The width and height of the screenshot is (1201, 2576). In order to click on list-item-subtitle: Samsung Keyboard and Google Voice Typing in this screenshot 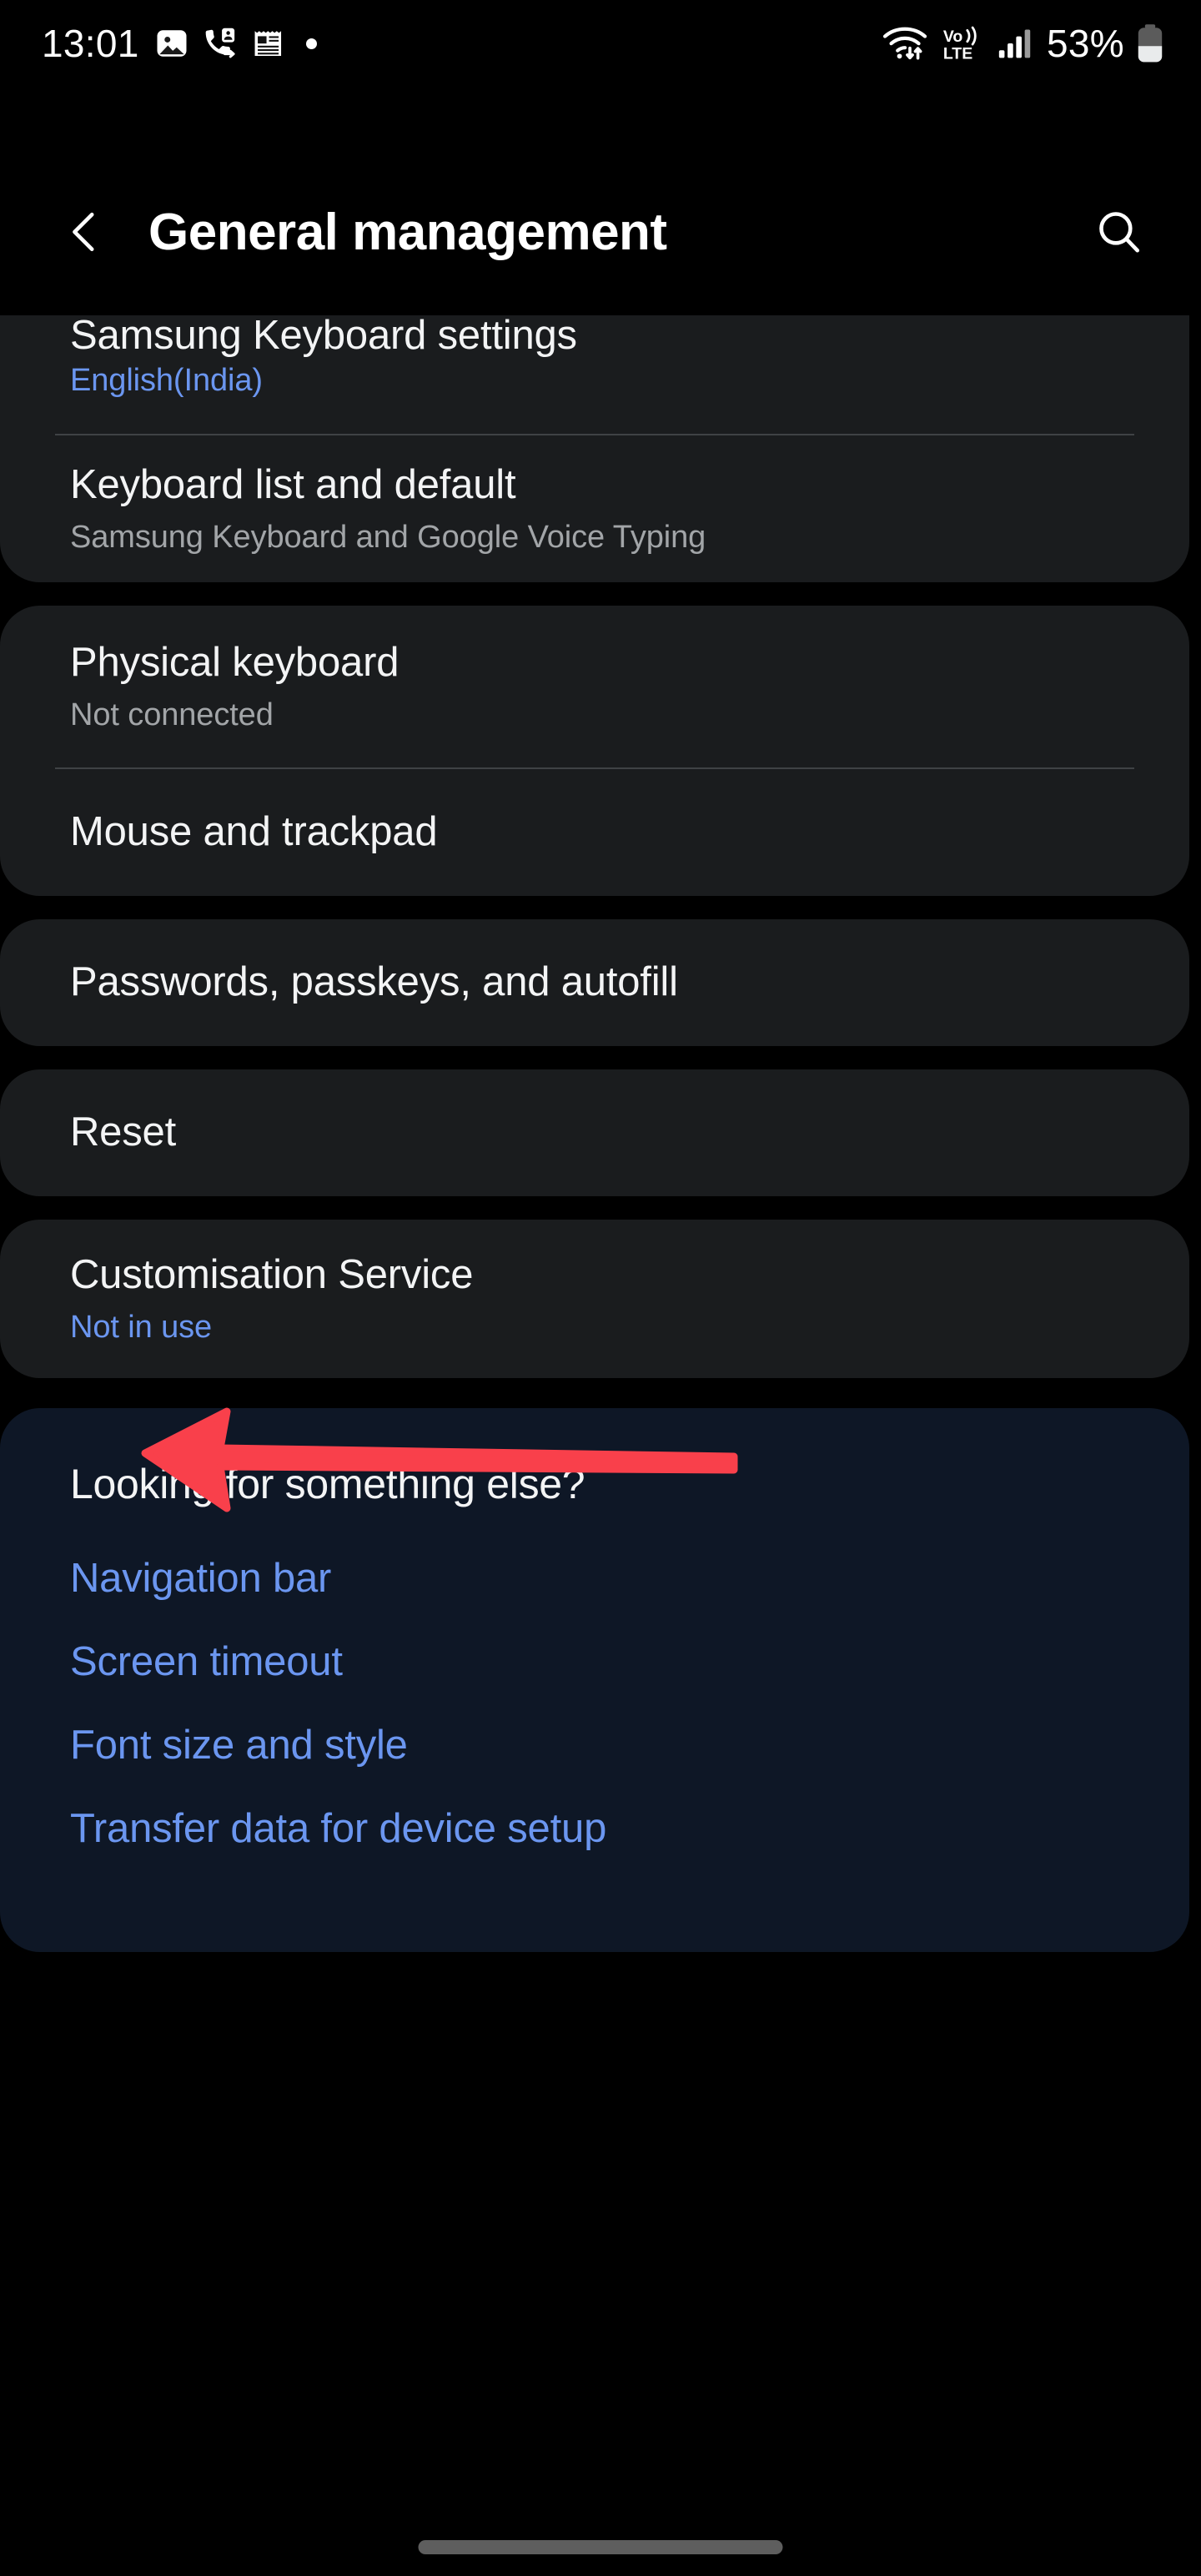, I will do `click(388, 537)`.